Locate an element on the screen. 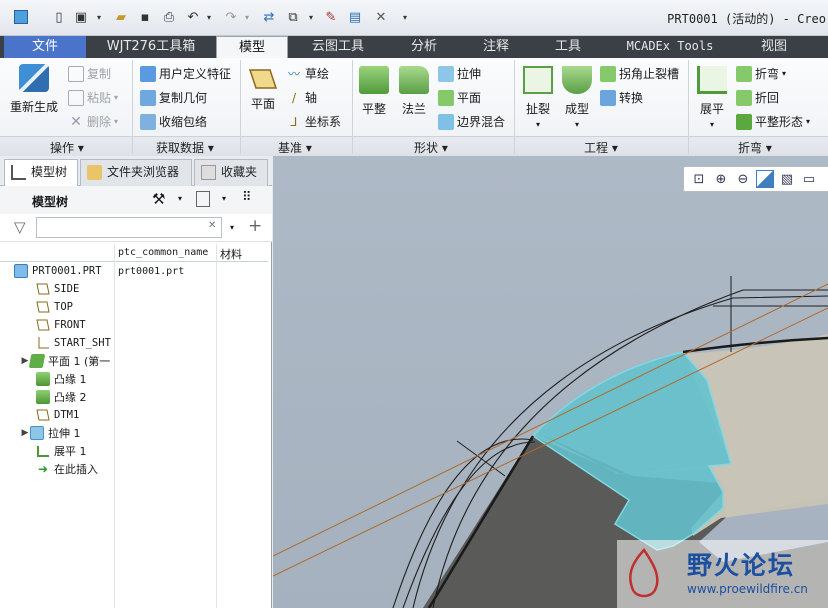 The width and height of the screenshot is (828, 608). group-datum: 基准 ▾ is located at coordinates (295, 147).